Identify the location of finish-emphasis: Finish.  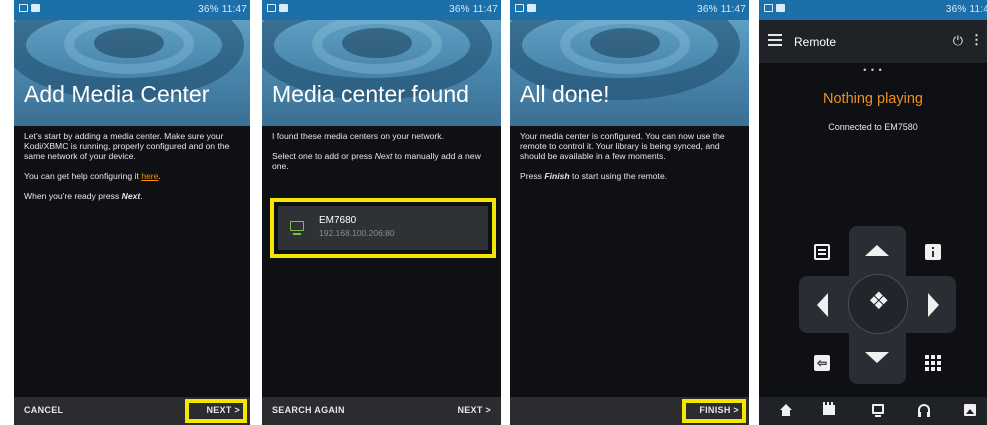
(557, 176).